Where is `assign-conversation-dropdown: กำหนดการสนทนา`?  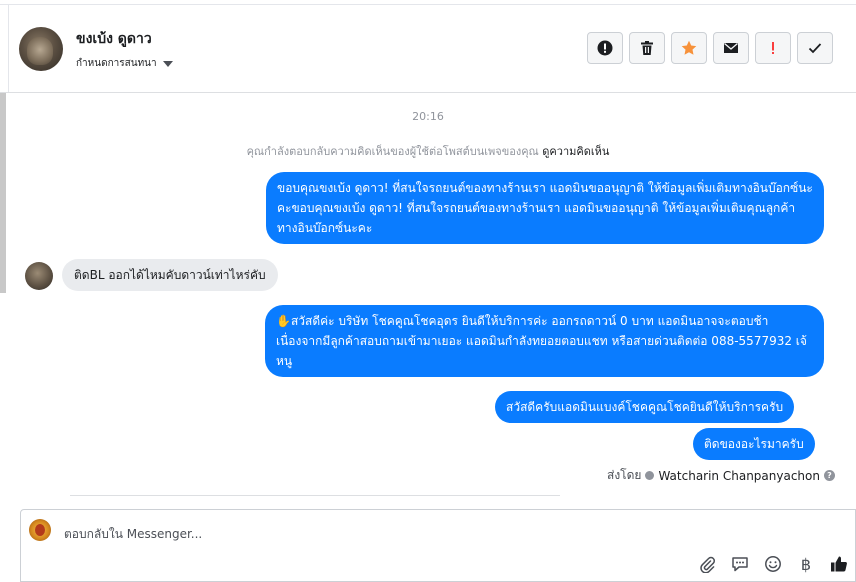
assign-conversation-dropdown: กำหนดการสนทนา is located at coordinates (124, 63).